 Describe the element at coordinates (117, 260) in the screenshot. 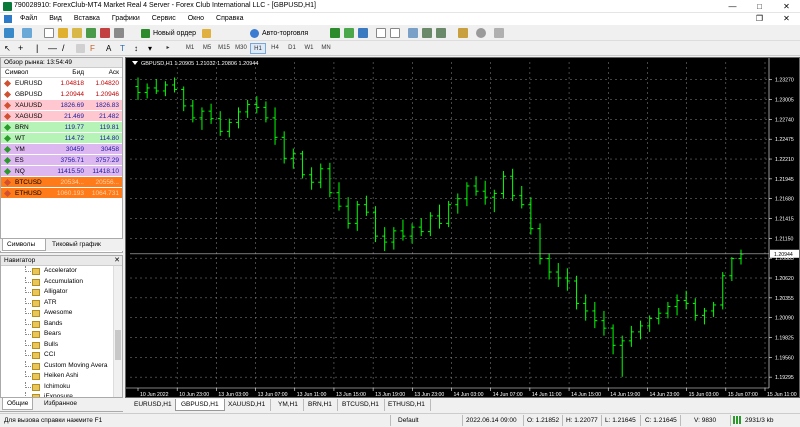

I see `navigator-close-icon: ✕` at that location.